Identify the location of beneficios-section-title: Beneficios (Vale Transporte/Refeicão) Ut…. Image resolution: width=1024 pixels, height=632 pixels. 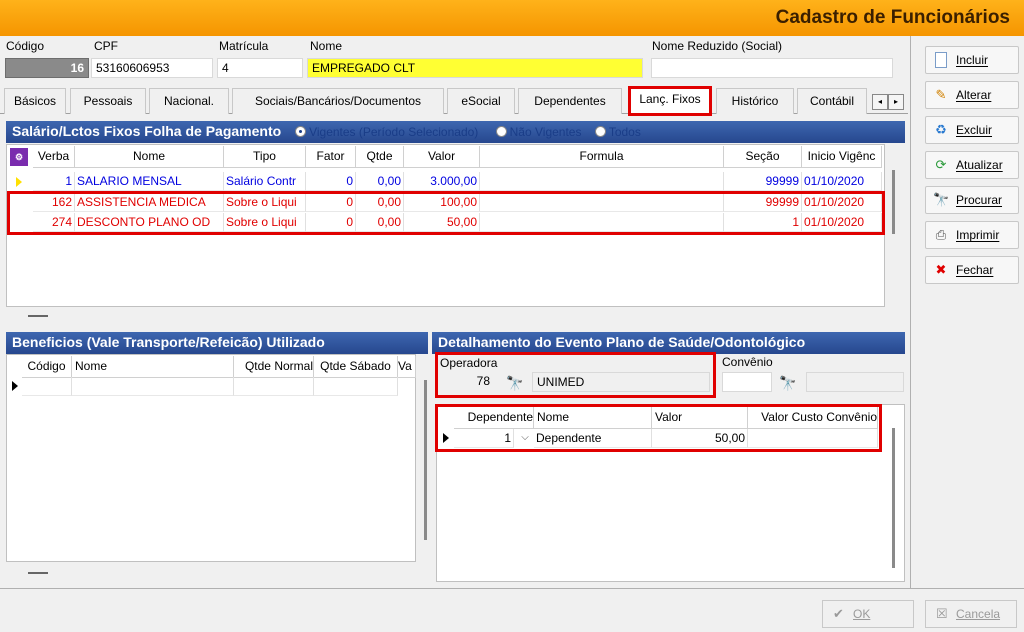
(168, 342).